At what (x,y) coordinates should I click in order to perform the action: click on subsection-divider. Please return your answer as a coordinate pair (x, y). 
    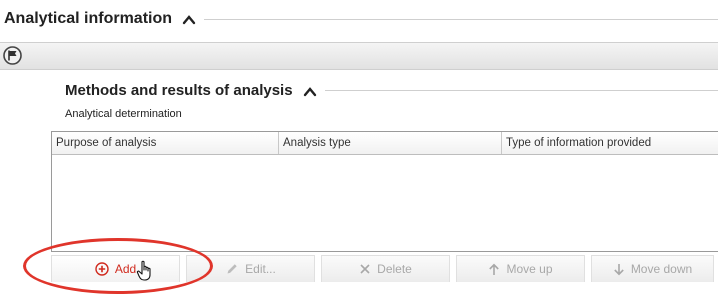
    Looking at the image, I should click on (521, 90).